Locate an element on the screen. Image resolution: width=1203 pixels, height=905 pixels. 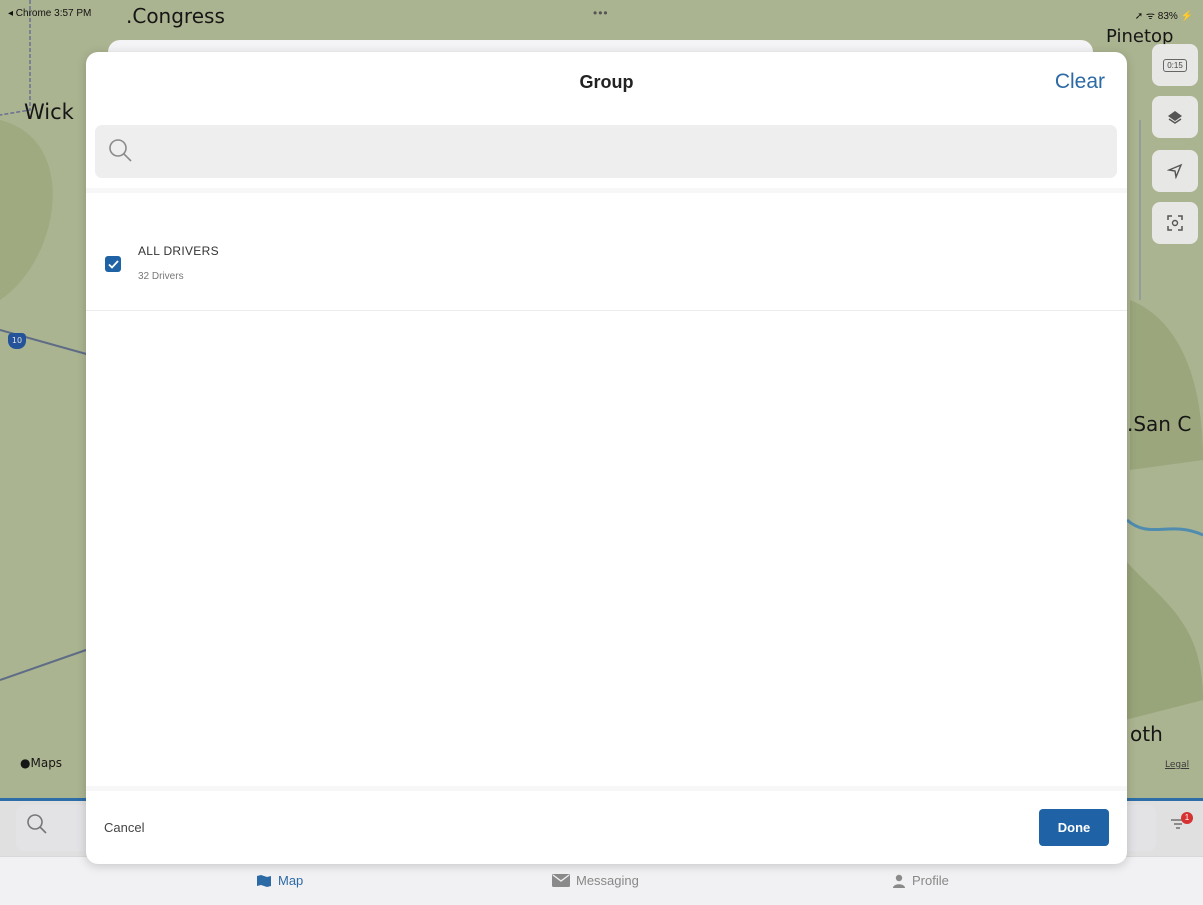
status-right: ➚ ᯤ 83% ⚡ is located at coordinates (1163, 16).